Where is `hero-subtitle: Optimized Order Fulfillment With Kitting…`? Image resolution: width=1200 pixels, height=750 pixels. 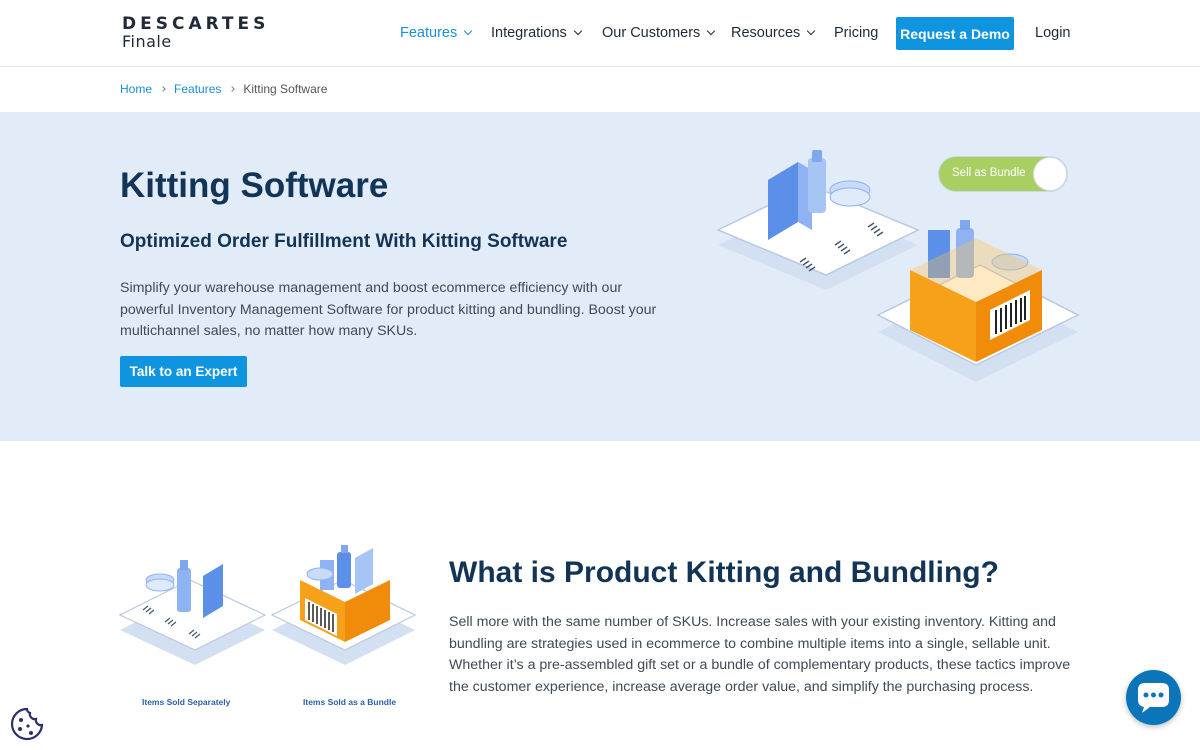 hero-subtitle: Optimized Order Fulfillment With Kitting… is located at coordinates (344, 241).